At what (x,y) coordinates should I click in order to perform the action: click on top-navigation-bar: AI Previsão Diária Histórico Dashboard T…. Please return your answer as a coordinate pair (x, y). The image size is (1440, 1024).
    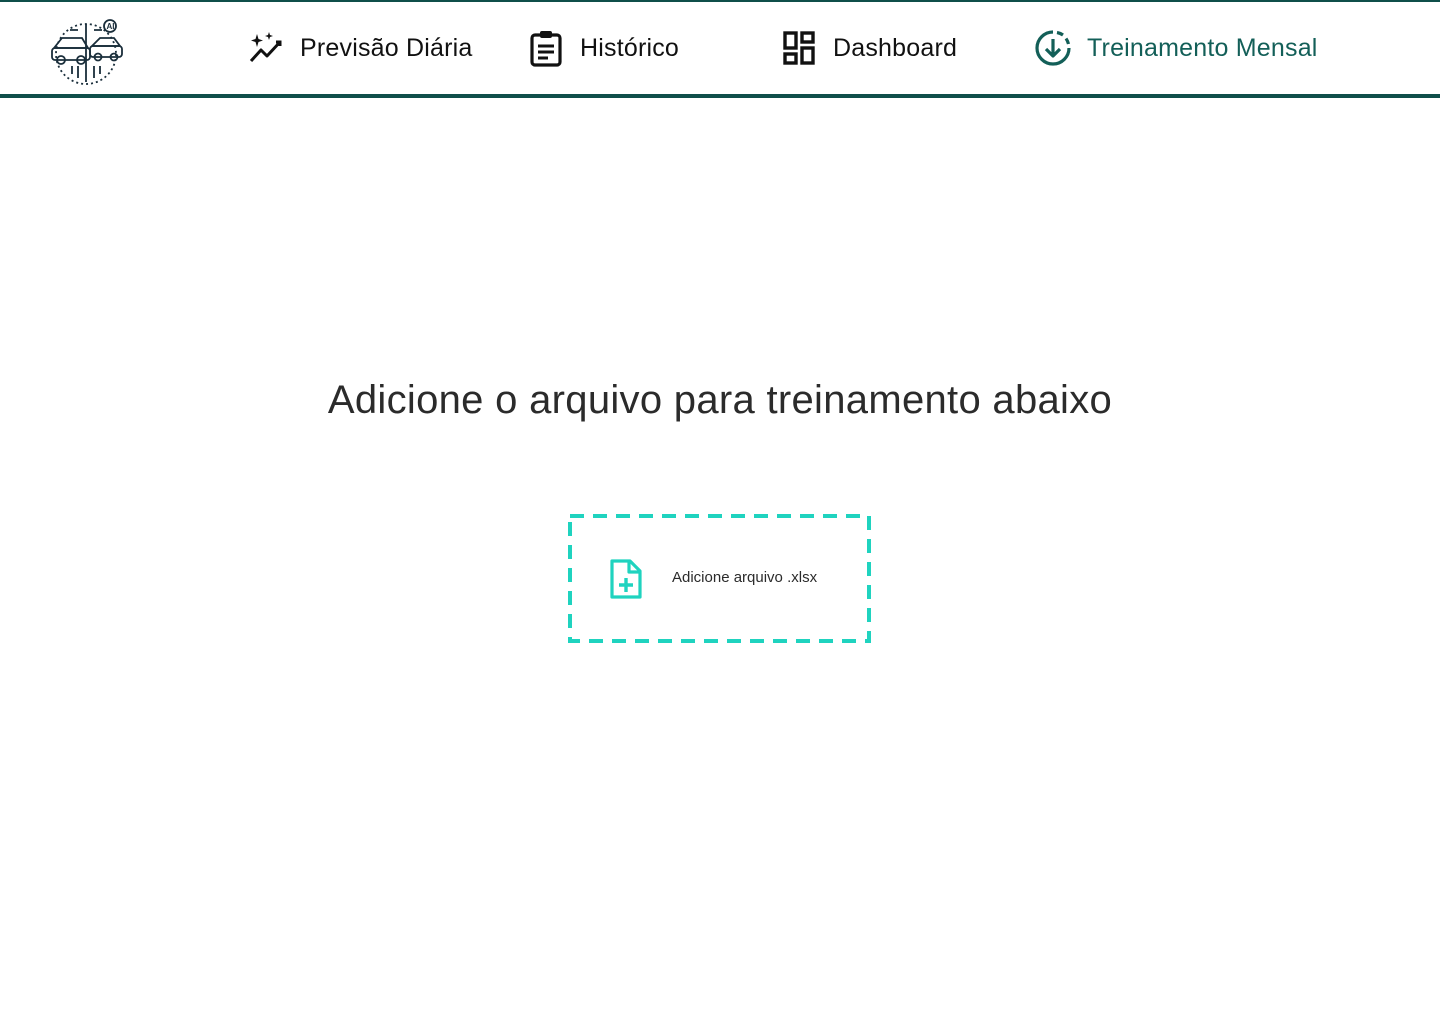
    Looking at the image, I should click on (720, 49).